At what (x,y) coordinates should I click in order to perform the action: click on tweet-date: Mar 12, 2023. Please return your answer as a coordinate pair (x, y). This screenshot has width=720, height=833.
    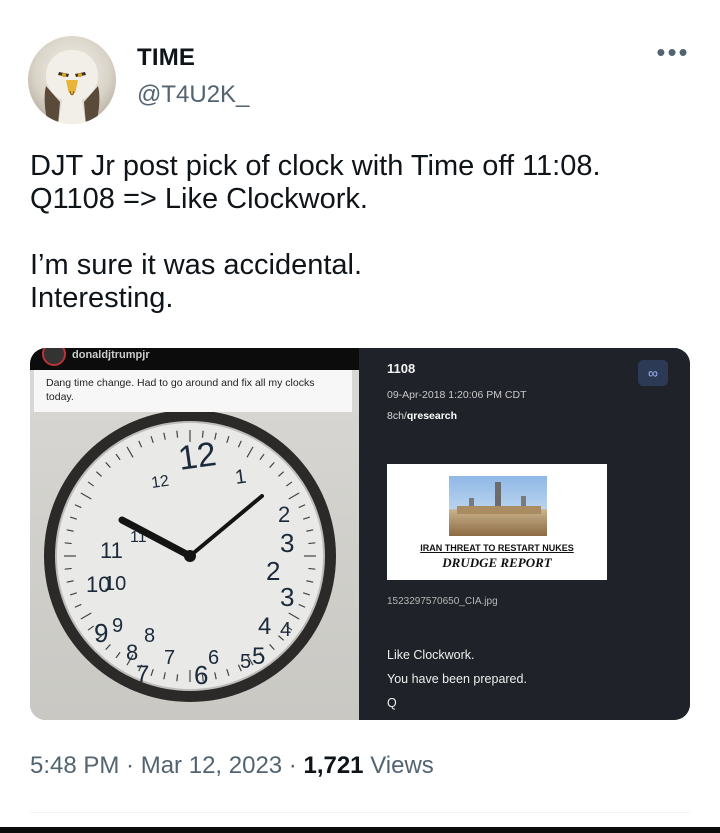
    Looking at the image, I should click on (211, 765).